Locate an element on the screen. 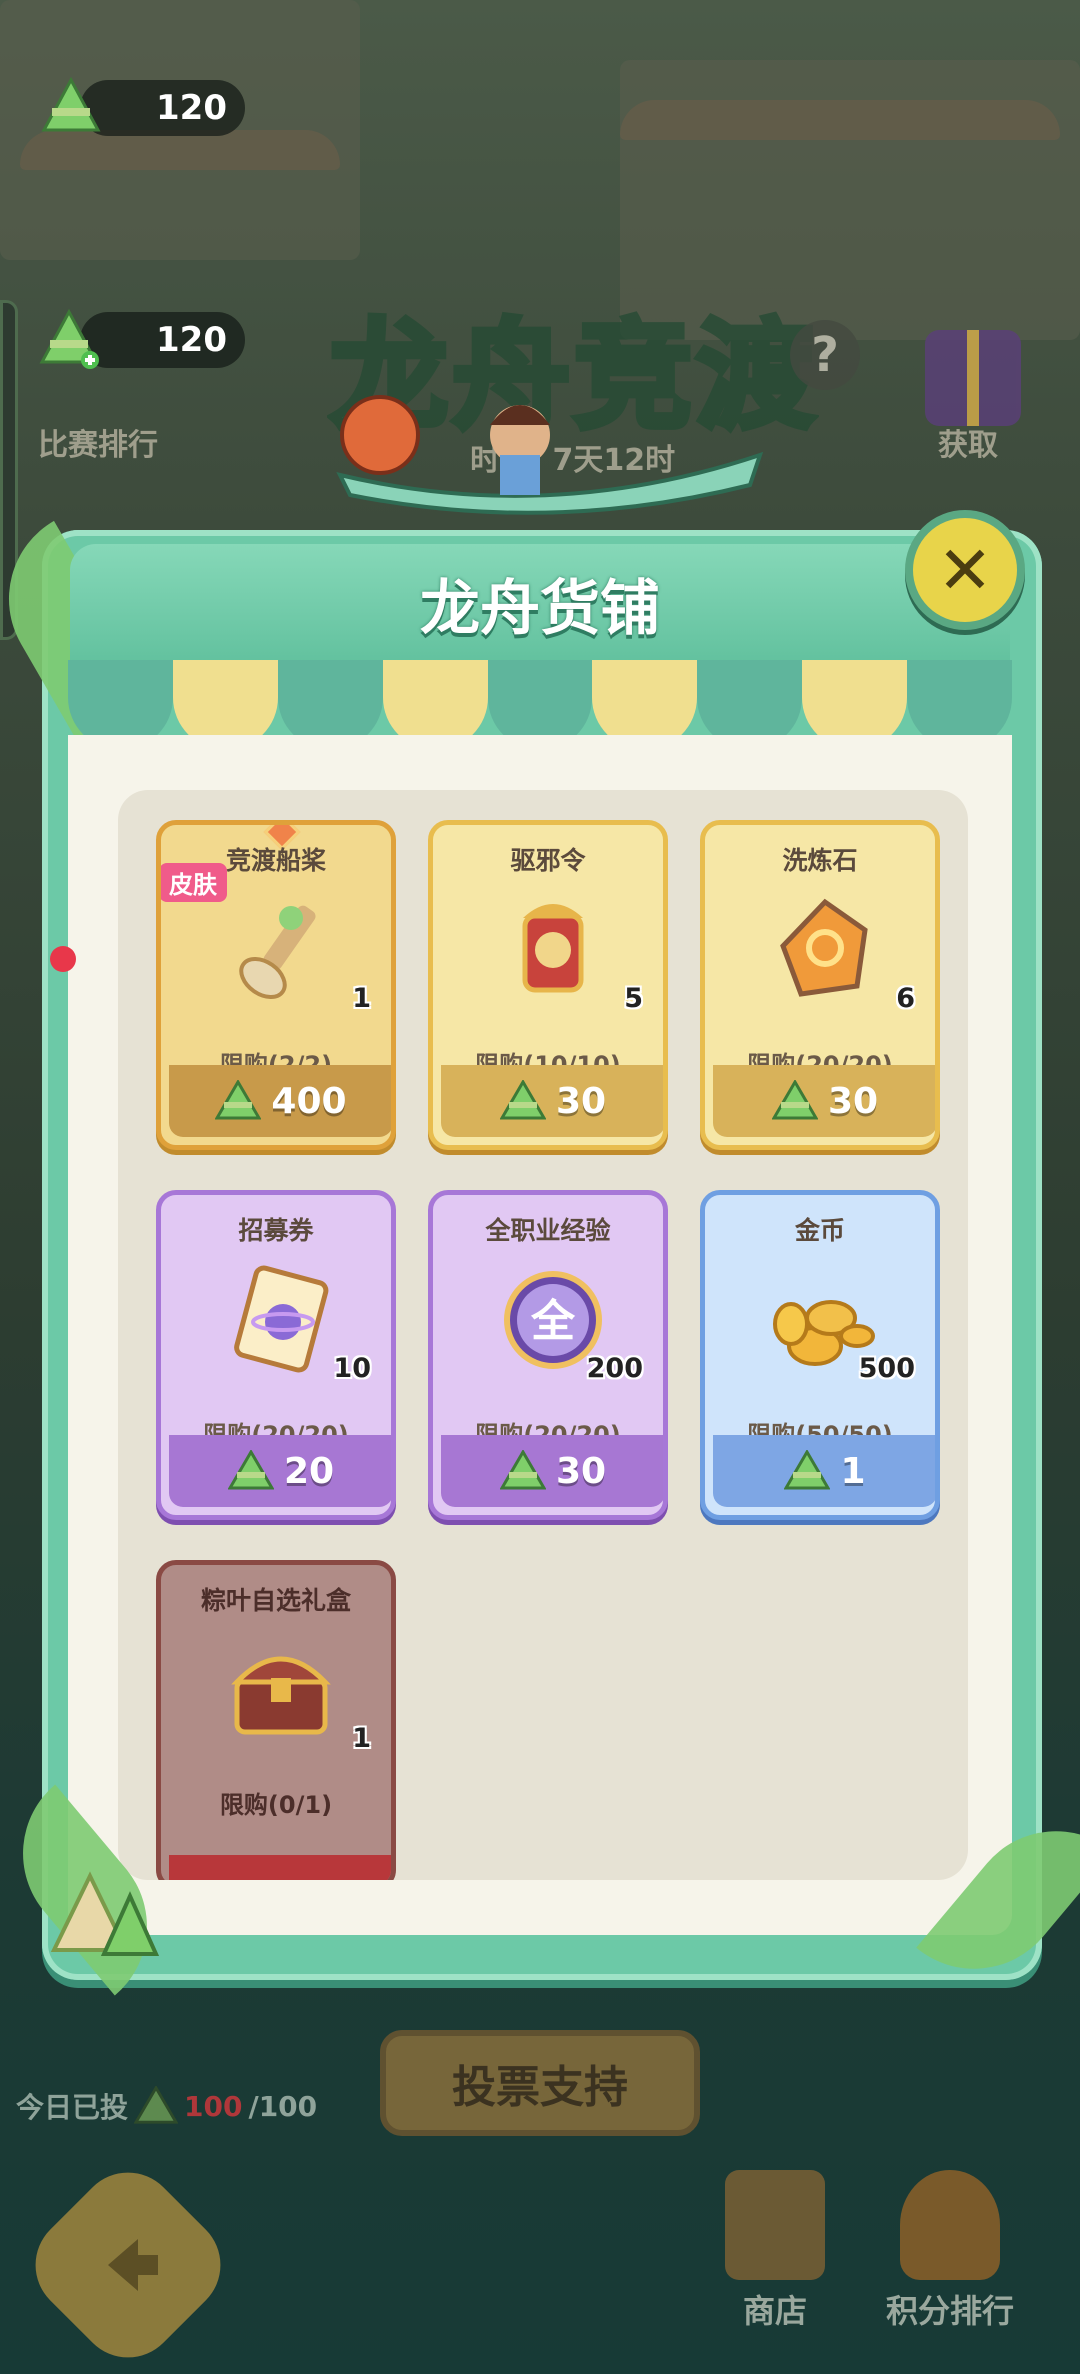 The width and height of the screenshot is (1080, 2374). item-quantity: 200 is located at coordinates (614, 1368).